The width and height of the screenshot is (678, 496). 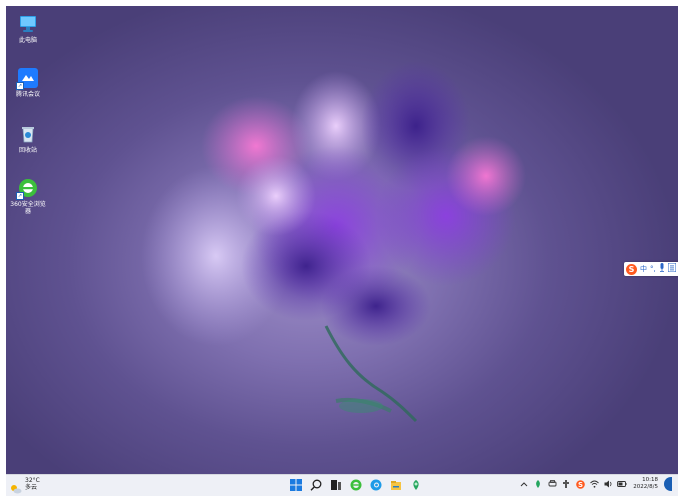 I want to click on clock-date: 2022/8/5, so click(x=645, y=487).